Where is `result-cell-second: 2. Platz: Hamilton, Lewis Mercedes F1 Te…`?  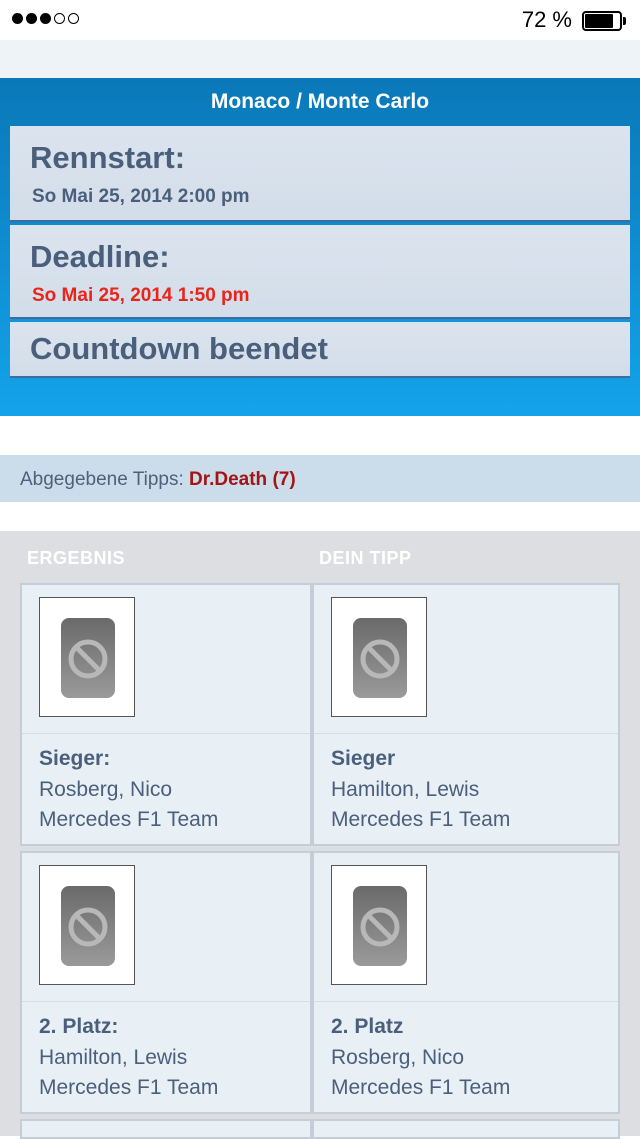
result-cell-second: 2. Platz: Hamilton, Lewis Mercedes F1 Te… is located at coordinates (166, 982).